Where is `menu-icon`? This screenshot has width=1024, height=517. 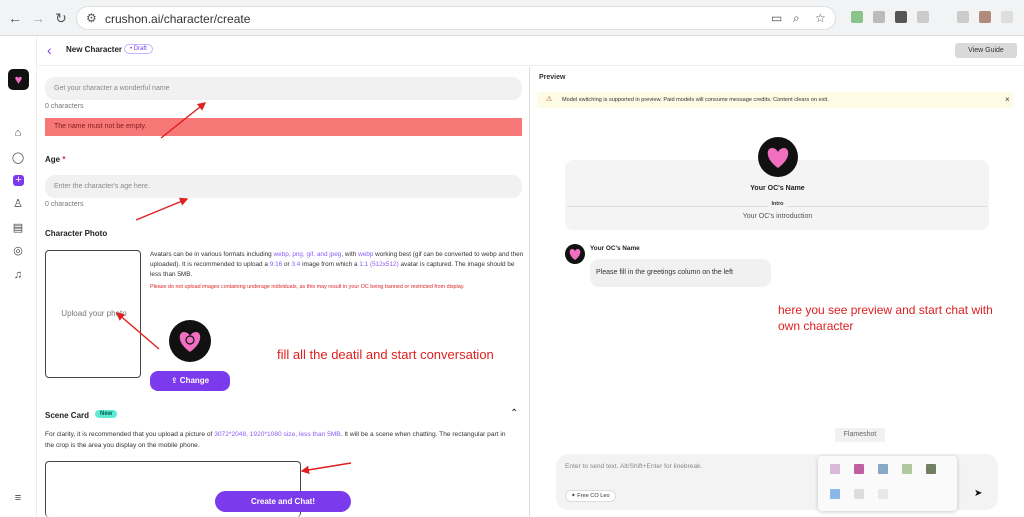 menu-icon is located at coordinates (1007, 17).